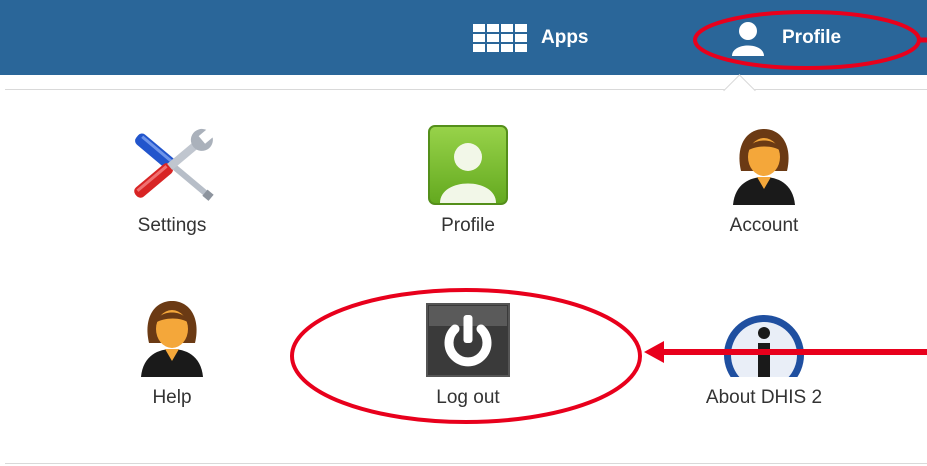  Describe the element at coordinates (812, 37) in the screenshot. I see `profile-label: Profile` at that location.